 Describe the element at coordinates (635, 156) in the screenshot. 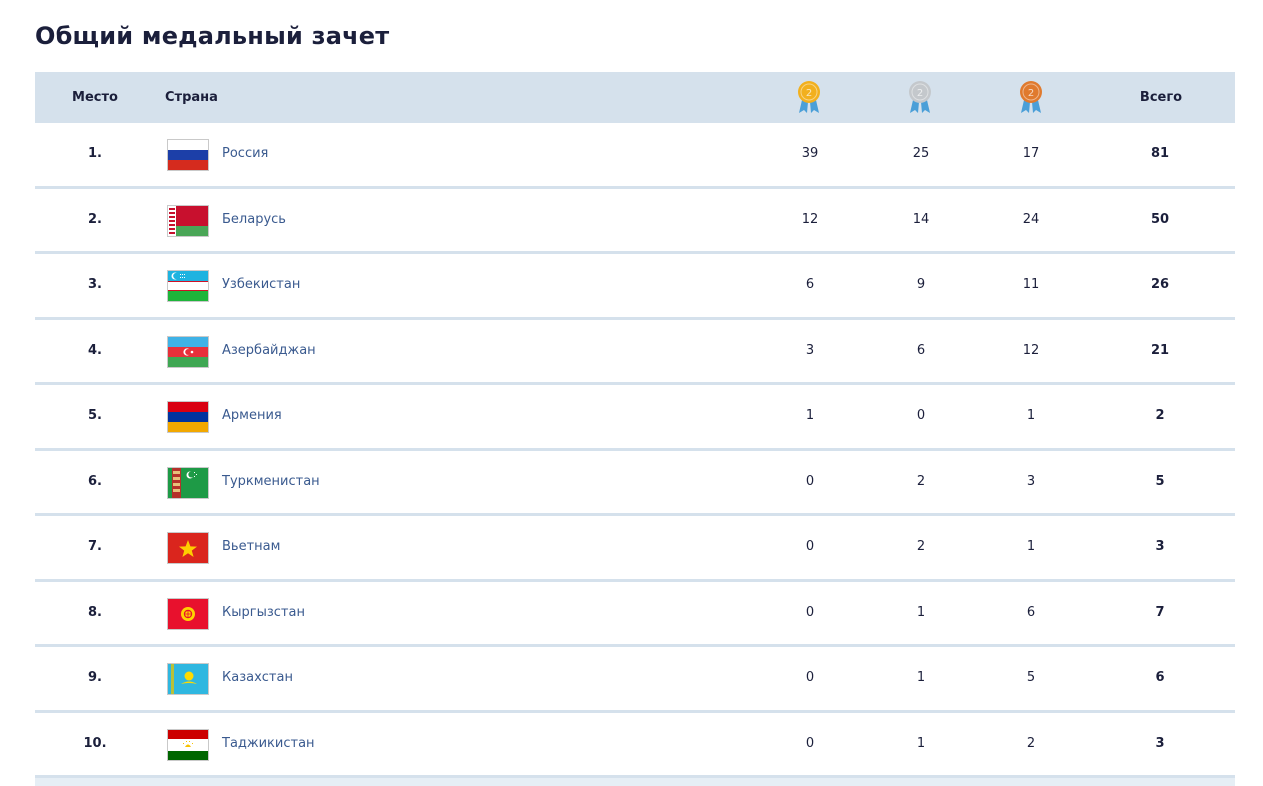

I see `table-row: 1. Россия 39 25 17 81` at that location.